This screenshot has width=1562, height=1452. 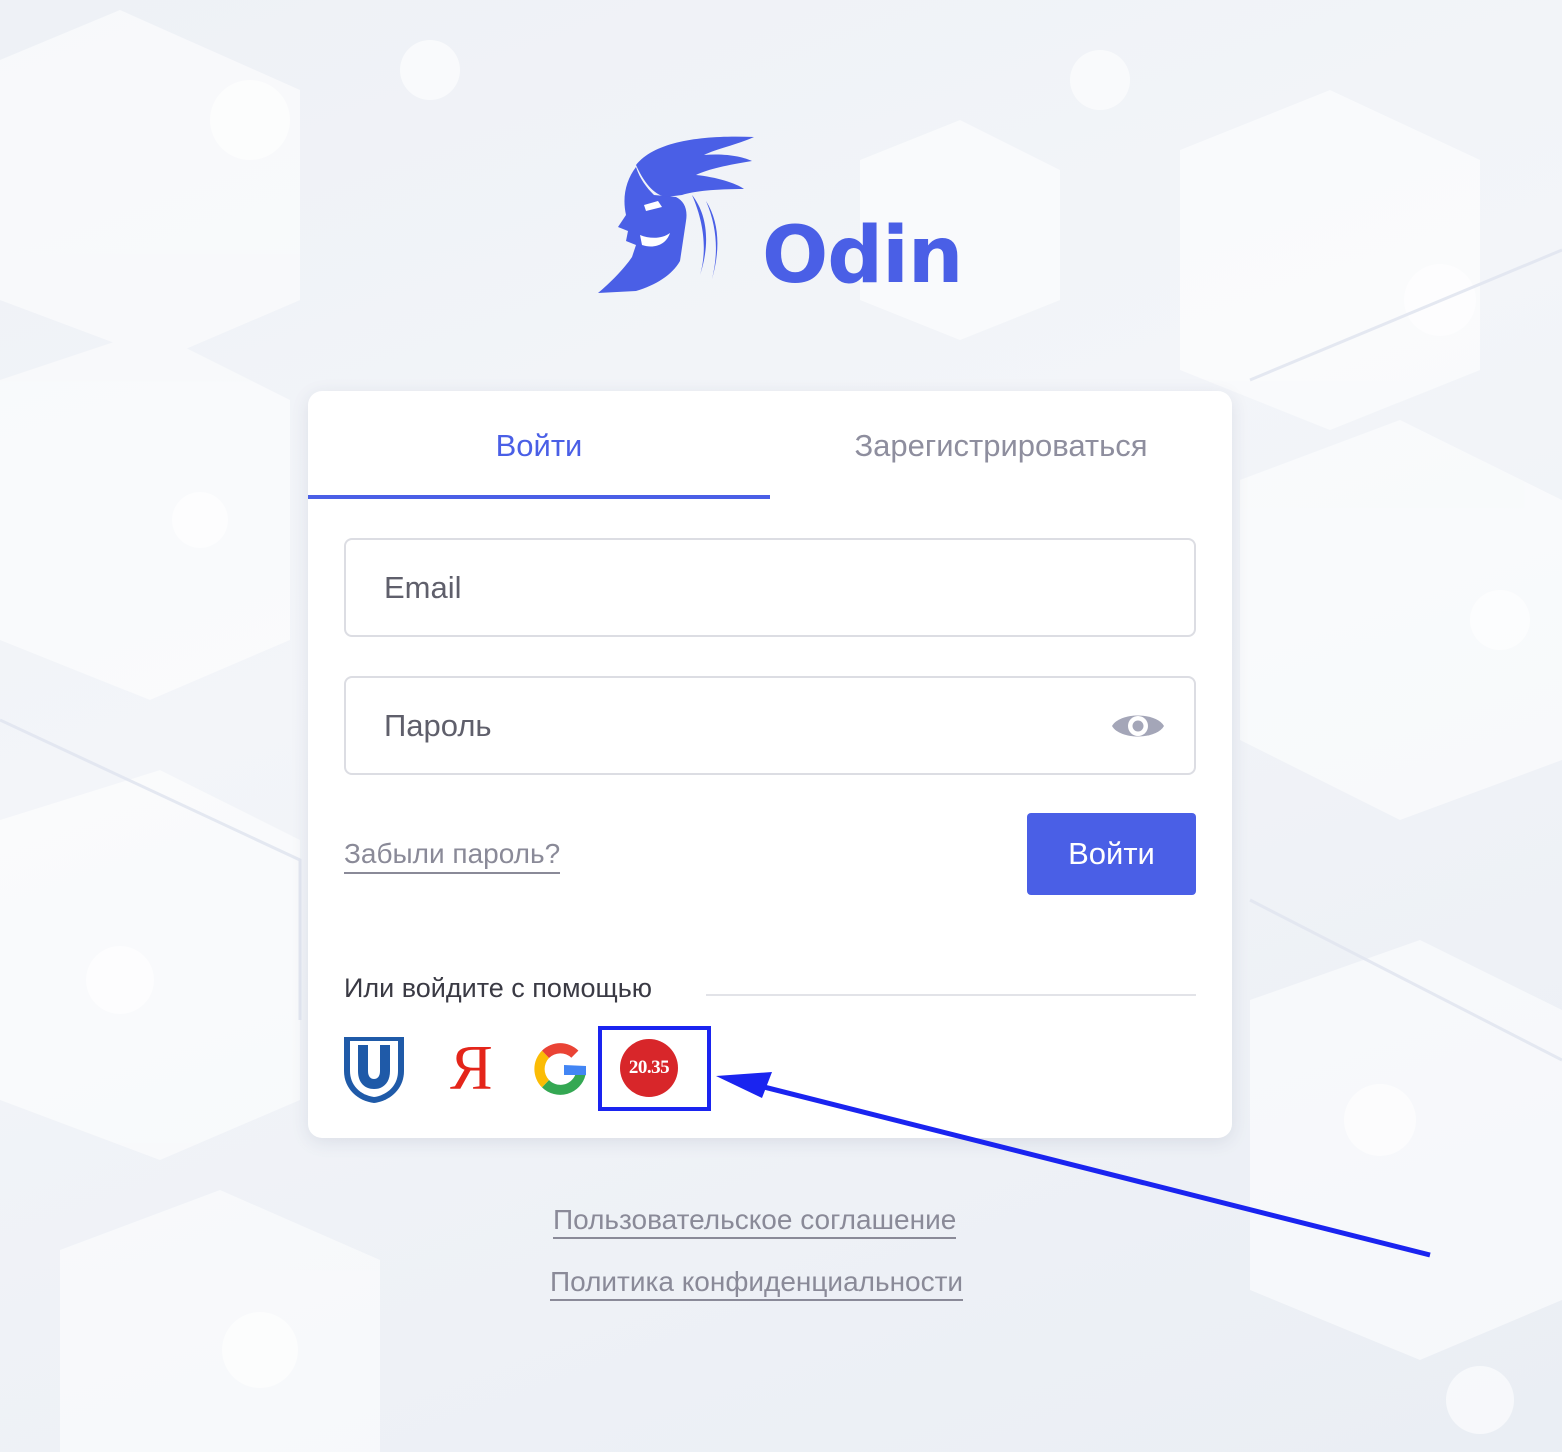 I want to click on tusur-u-icon, so click(x=374, y=1069).